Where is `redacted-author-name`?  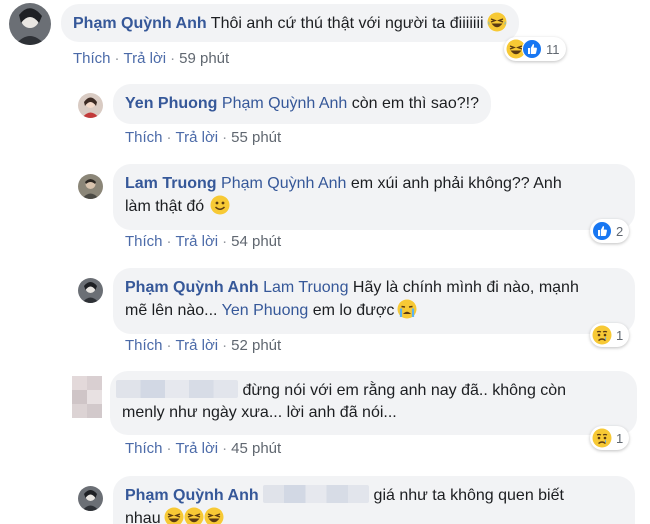
redacted-author-name is located at coordinates (177, 389).